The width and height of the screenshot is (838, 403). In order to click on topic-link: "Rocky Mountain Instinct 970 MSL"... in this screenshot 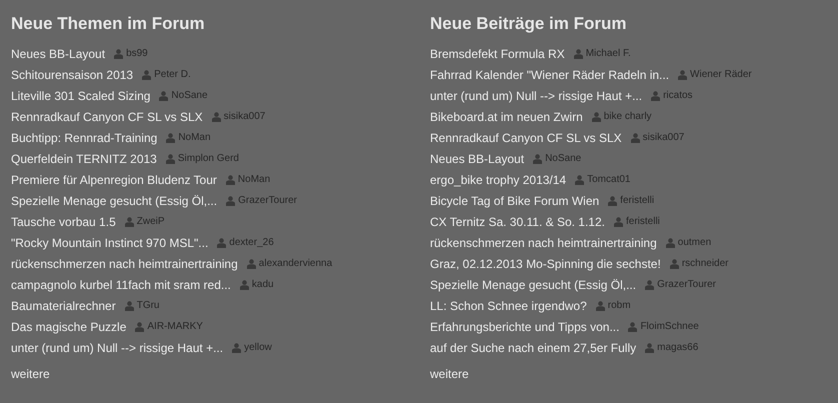, I will do `click(109, 243)`.